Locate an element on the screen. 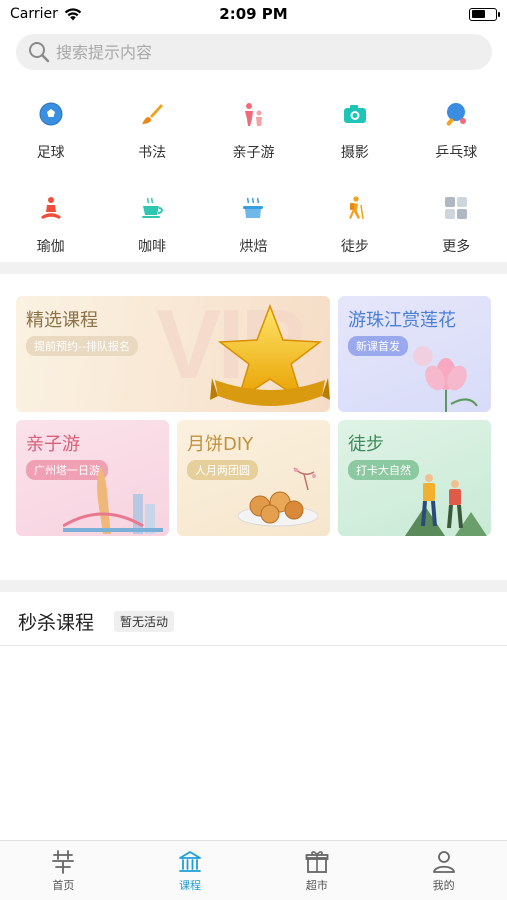 This screenshot has width=507, height=900. home-icon is located at coordinates (63, 862).